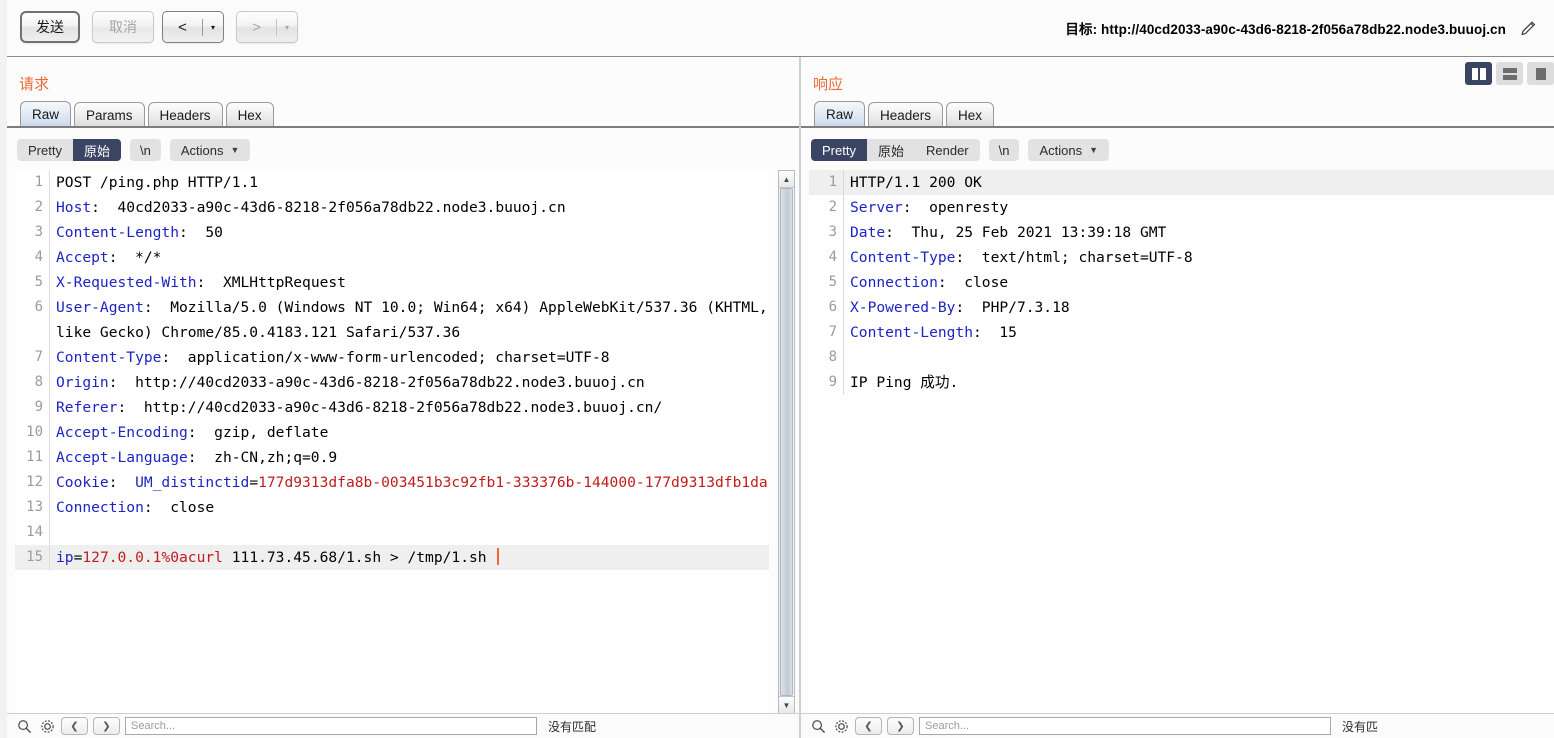  I want to click on response-find-bar: ❮ ❯ Search... 没有匹, so click(1177, 725).